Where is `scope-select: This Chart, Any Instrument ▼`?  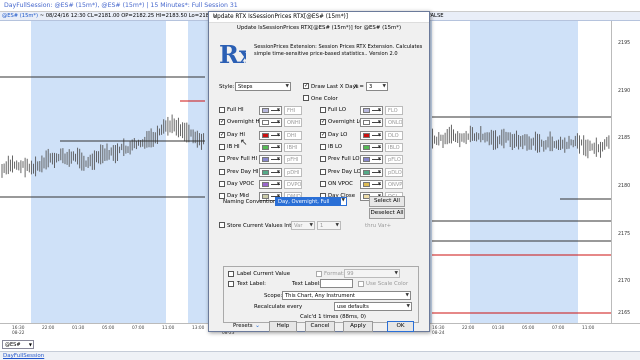 scope-select: This Chart, Any Instrument ▼ is located at coordinates (346, 295).